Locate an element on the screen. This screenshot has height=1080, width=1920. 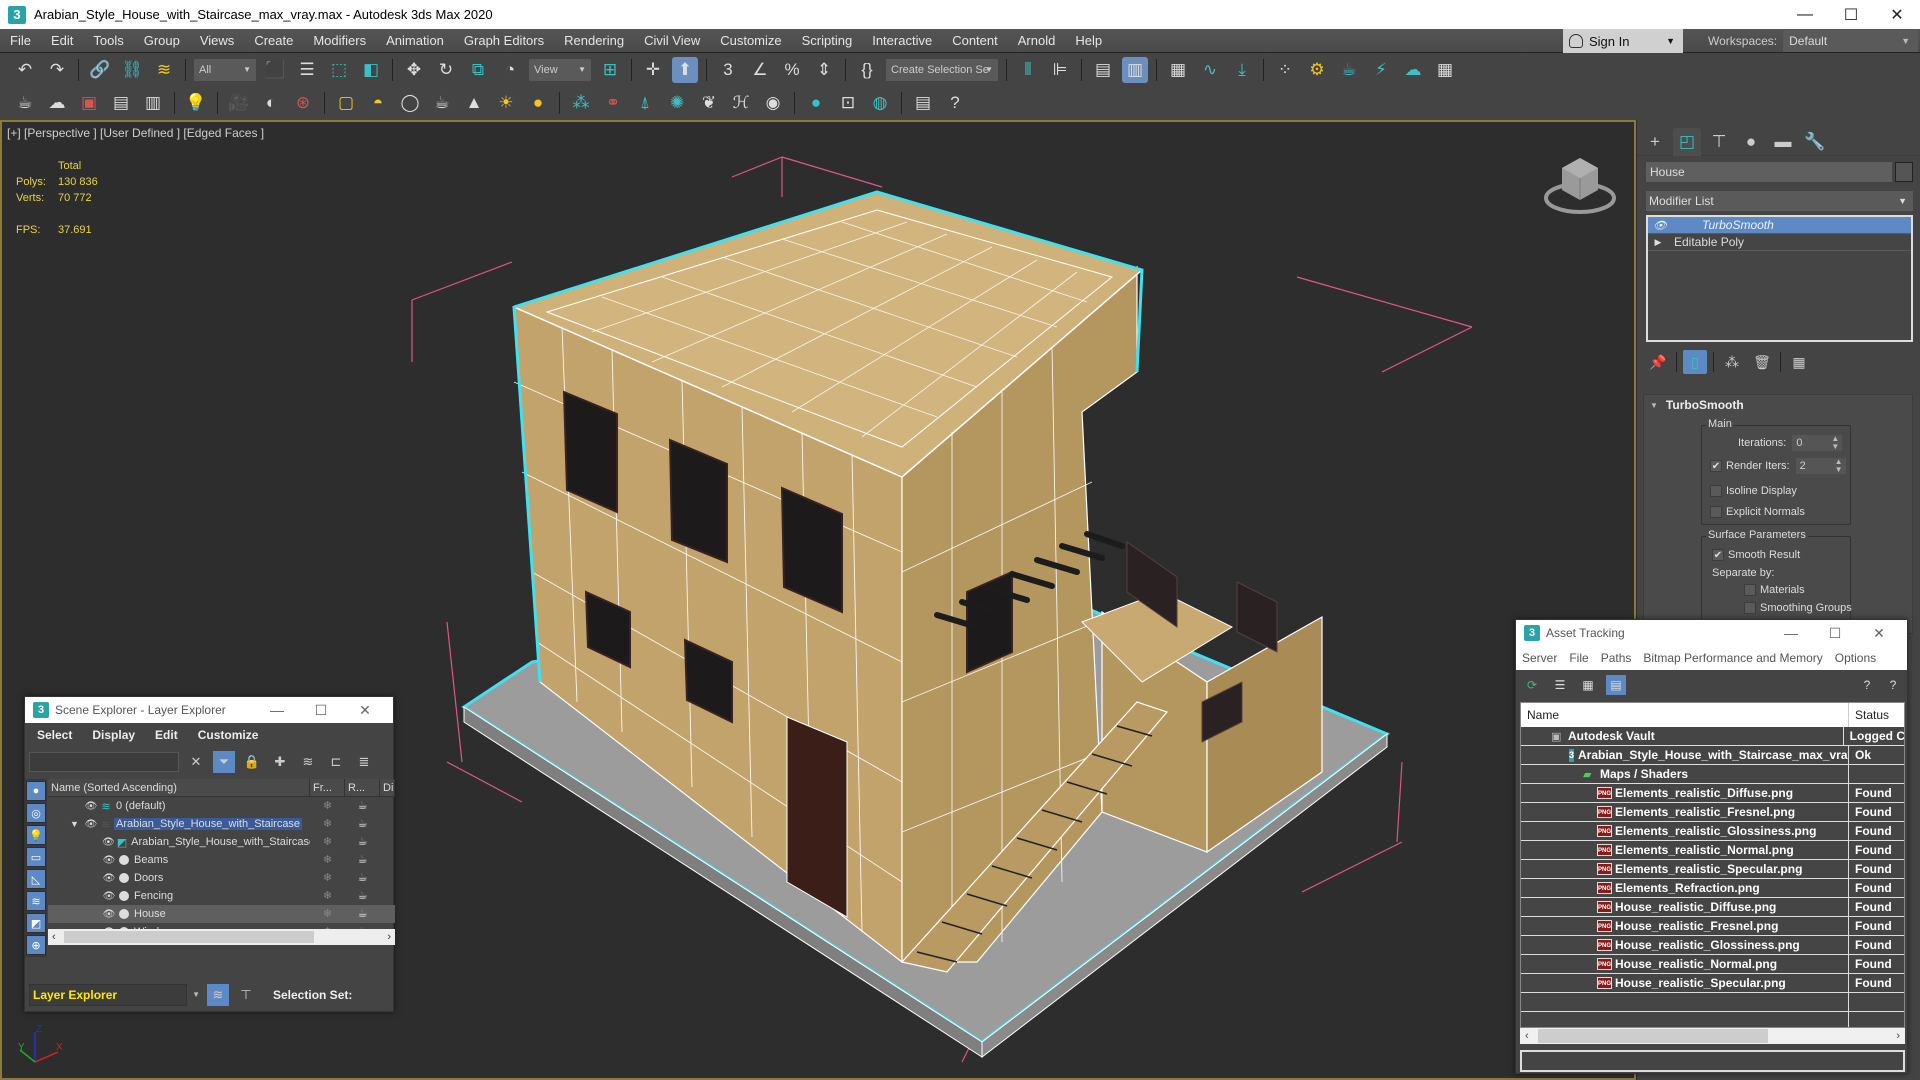
snaps-toggle-icon: 3 is located at coordinates (728, 70).